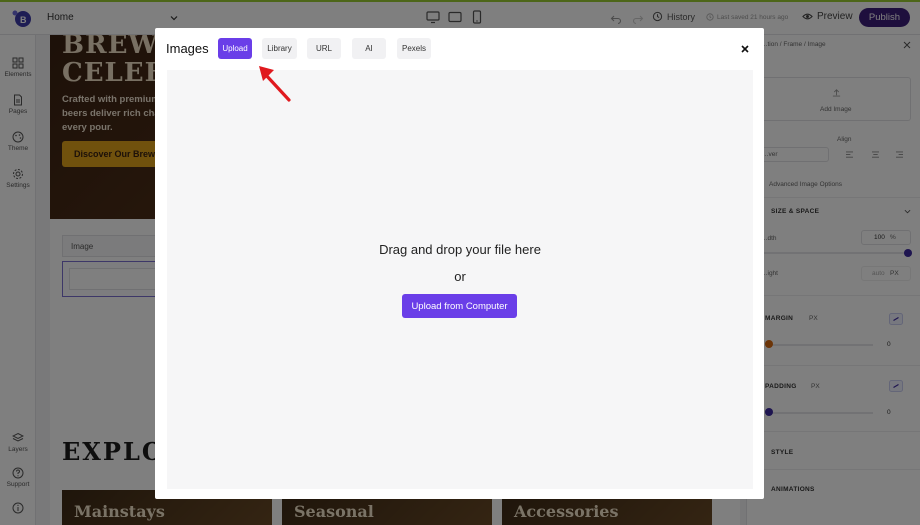 This screenshot has width=920, height=525. Describe the element at coordinates (459, 306) in the screenshot. I see `upload-from-computer-button: Upload from Computer` at that location.